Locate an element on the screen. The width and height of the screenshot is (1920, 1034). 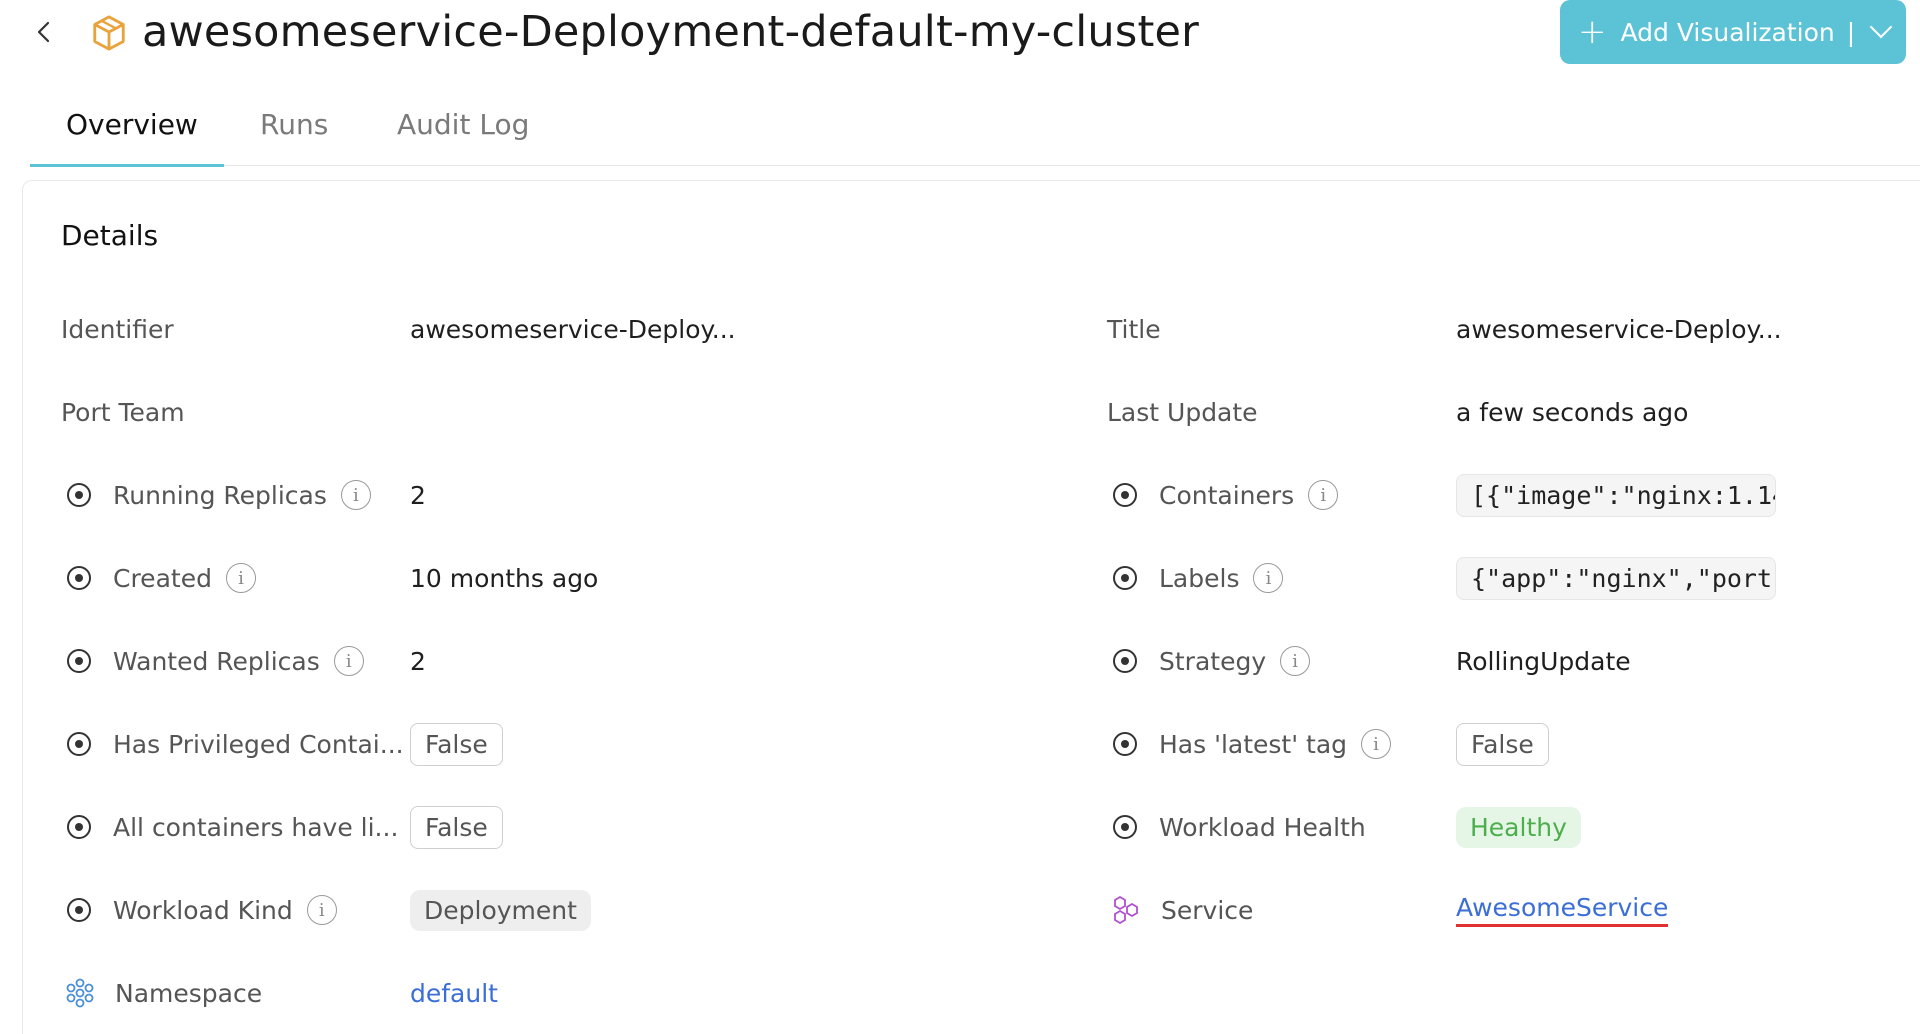
has-latest-tag-row: Has 'latest' tag i is located at coordinates (1252, 744).